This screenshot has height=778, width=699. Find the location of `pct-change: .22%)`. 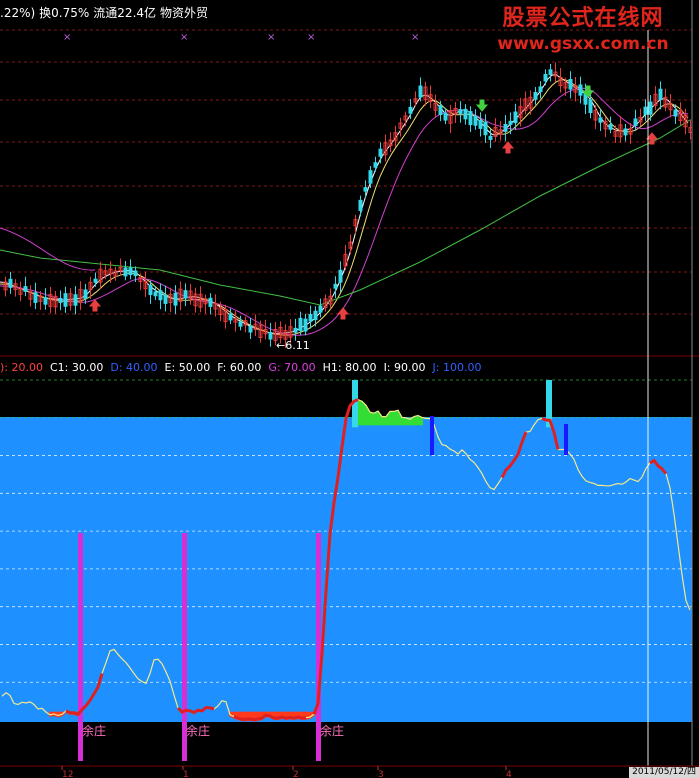

pct-change: .22%) is located at coordinates (18, 13).